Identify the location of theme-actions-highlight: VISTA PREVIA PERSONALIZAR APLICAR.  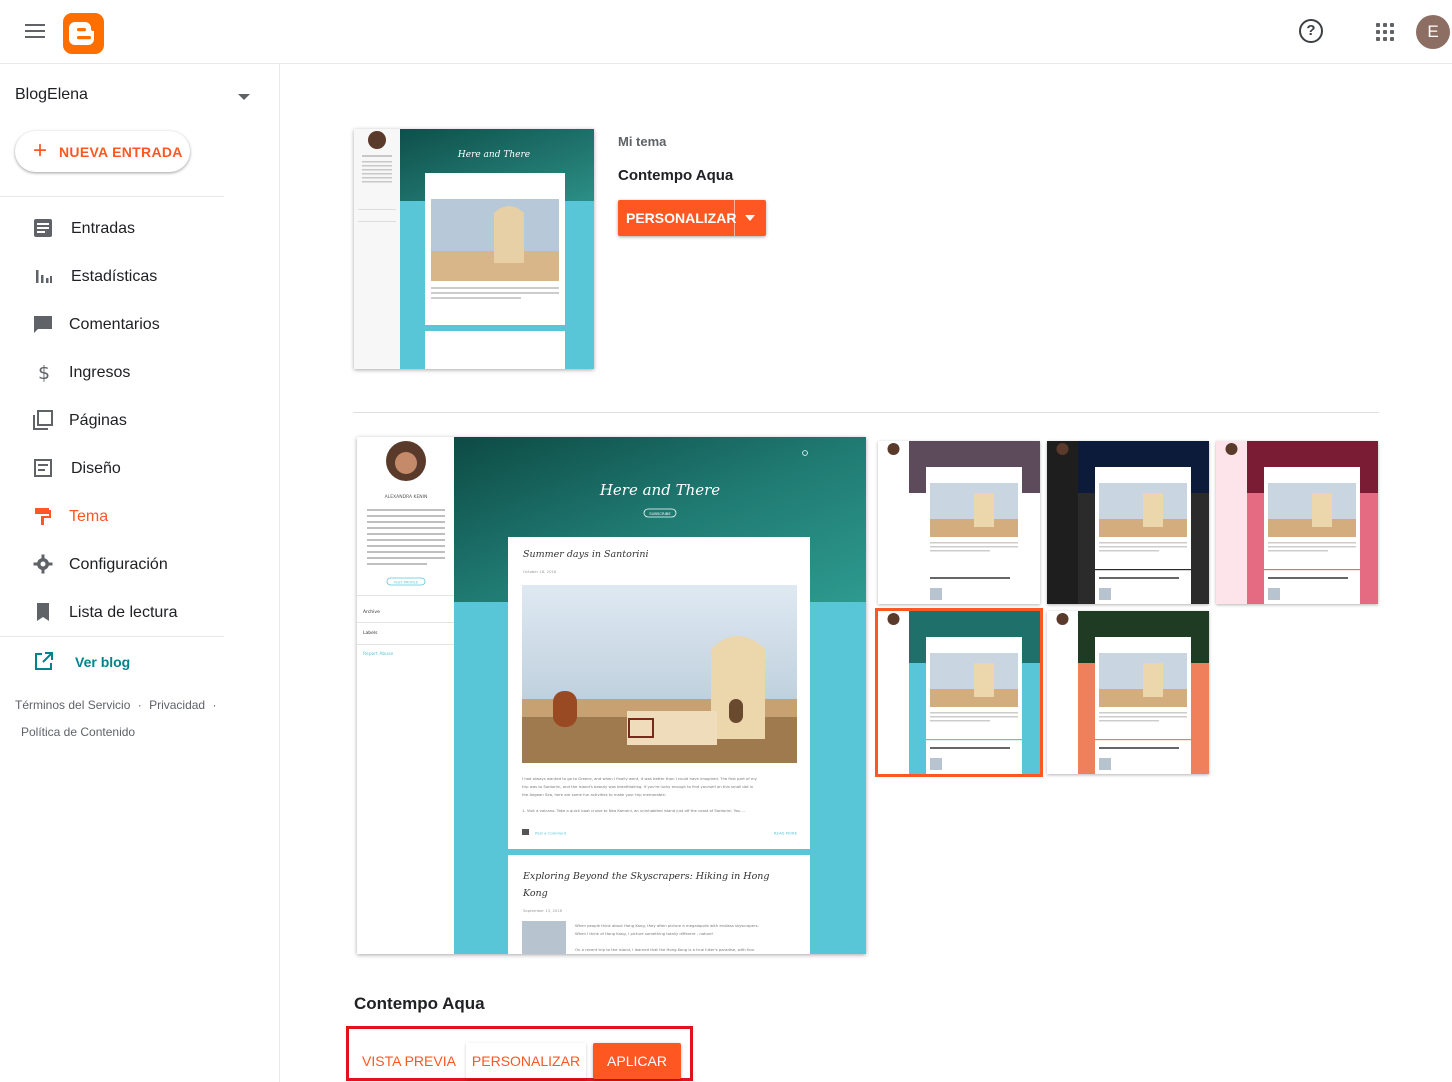
(519, 1053).